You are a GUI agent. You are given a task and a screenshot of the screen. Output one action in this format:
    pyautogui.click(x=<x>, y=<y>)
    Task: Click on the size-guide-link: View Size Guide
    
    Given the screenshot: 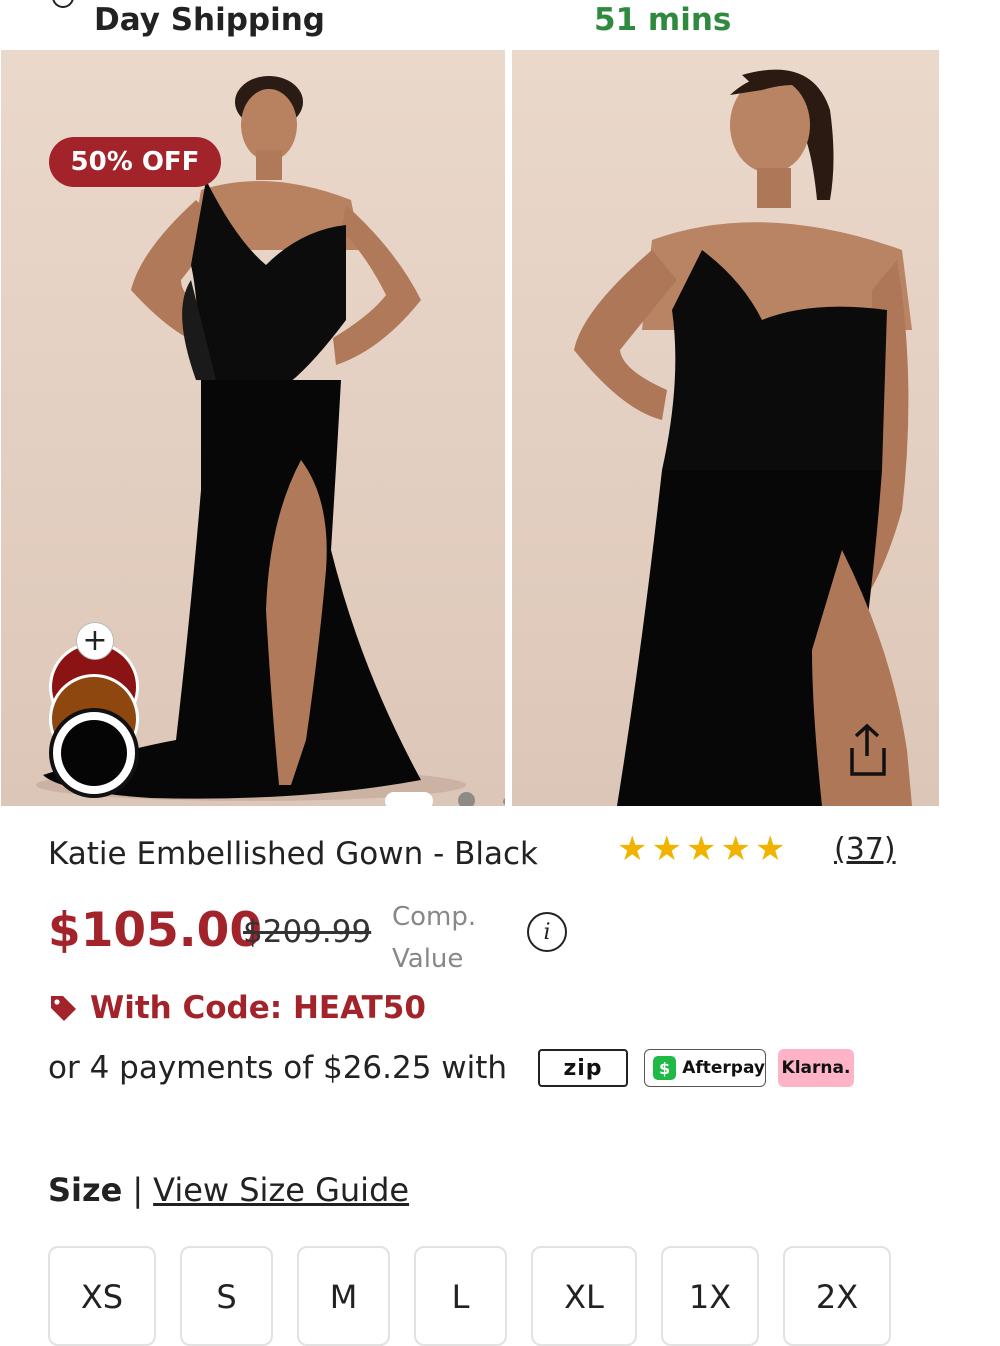 What is the action you would take?
    pyautogui.click(x=281, y=1190)
    